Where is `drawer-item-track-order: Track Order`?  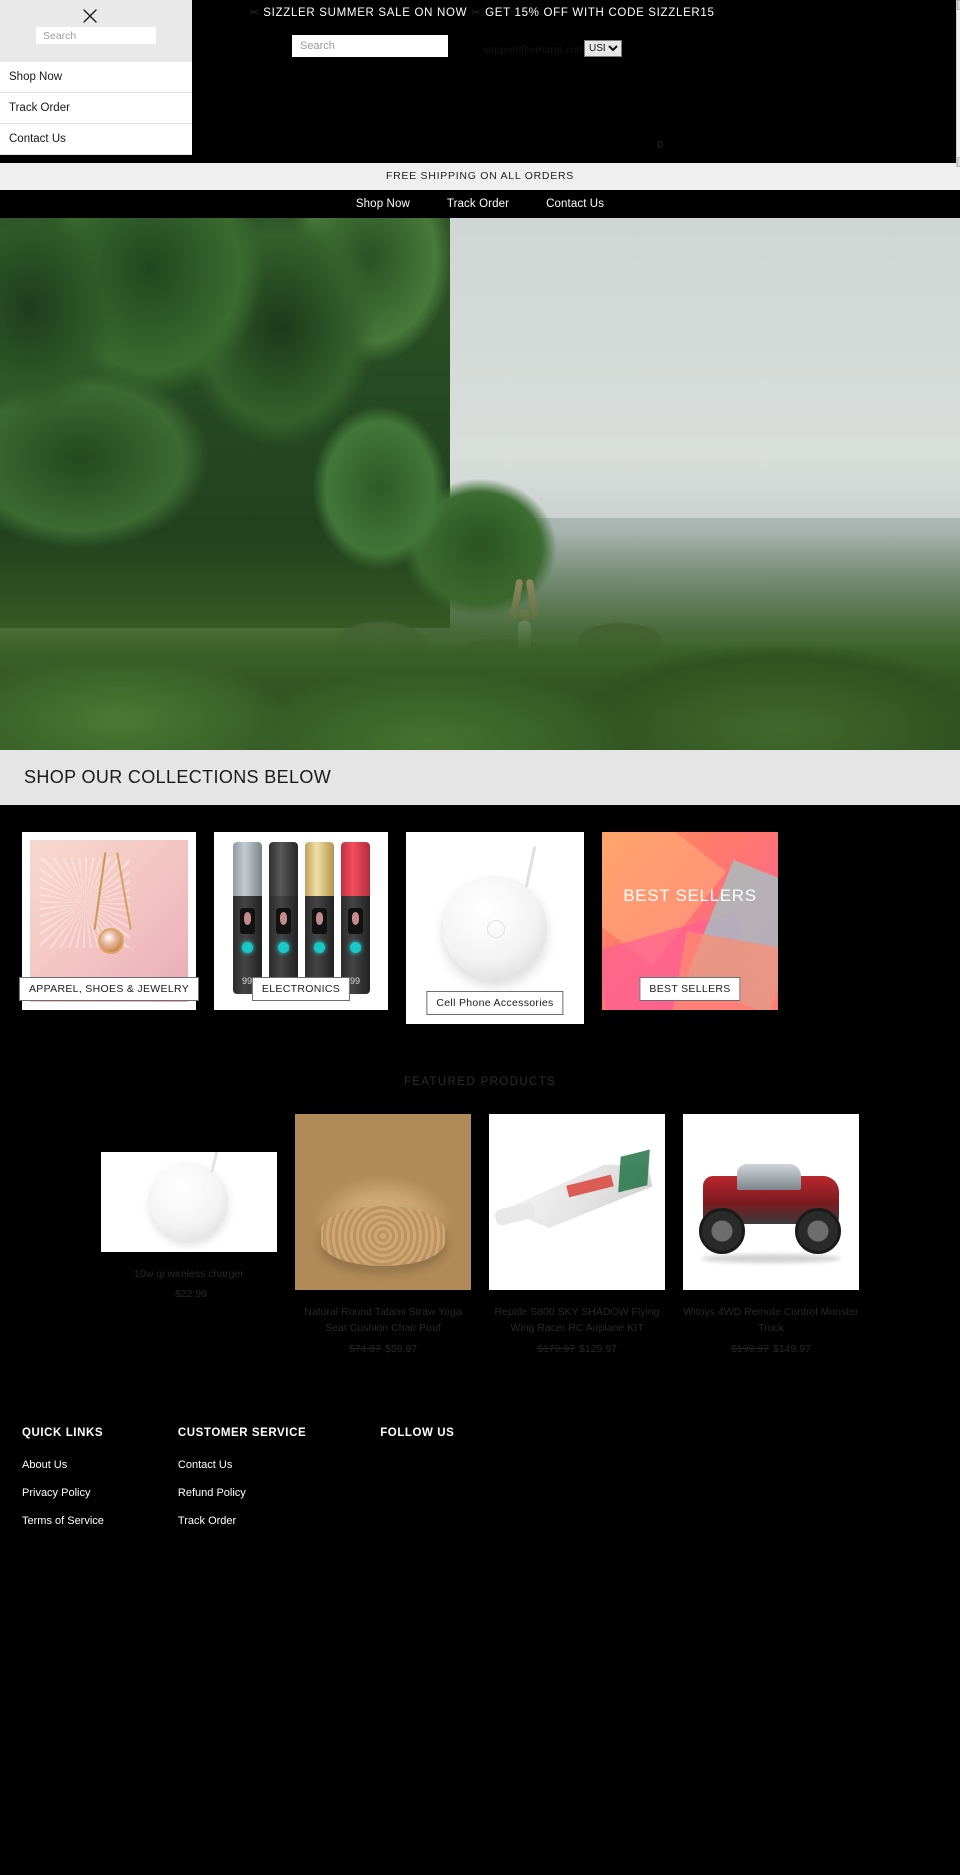 drawer-item-track-order: Track Order is located at coordinates (96, 108).